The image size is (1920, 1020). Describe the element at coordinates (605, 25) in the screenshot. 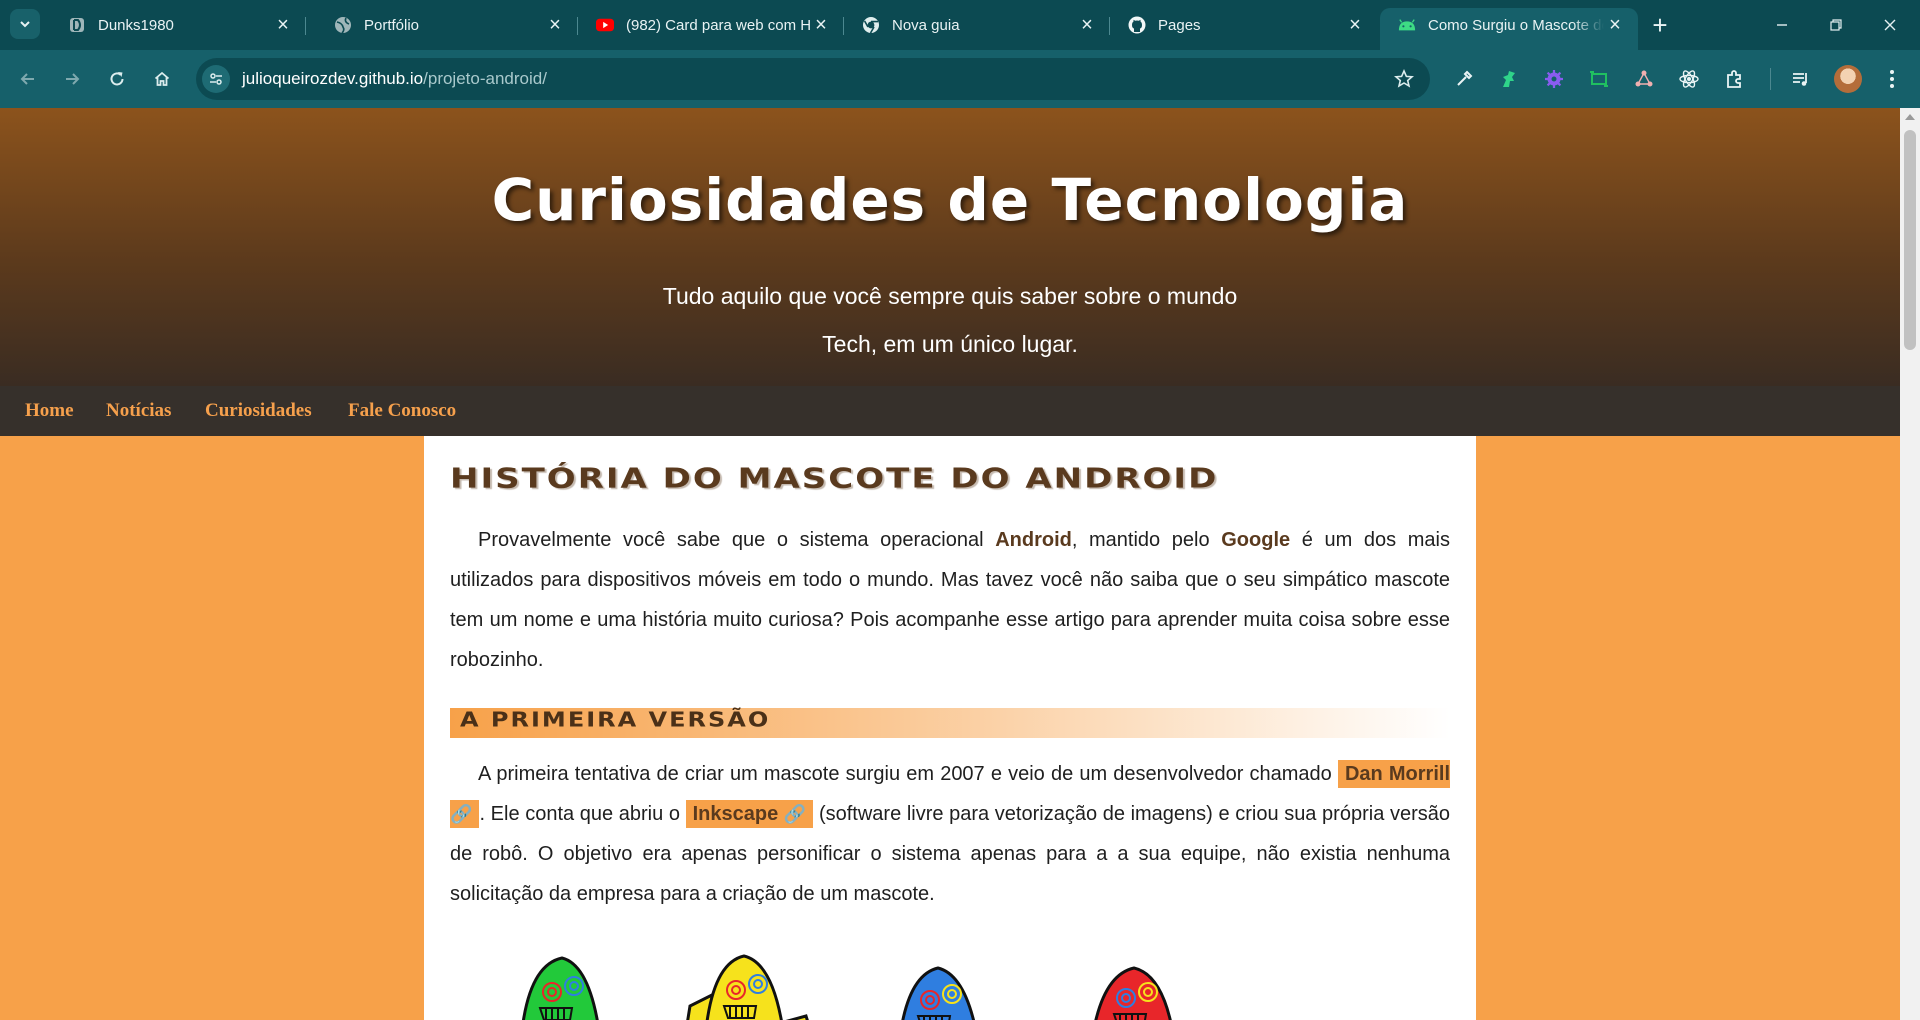

I see `youtube-icon` at that location.